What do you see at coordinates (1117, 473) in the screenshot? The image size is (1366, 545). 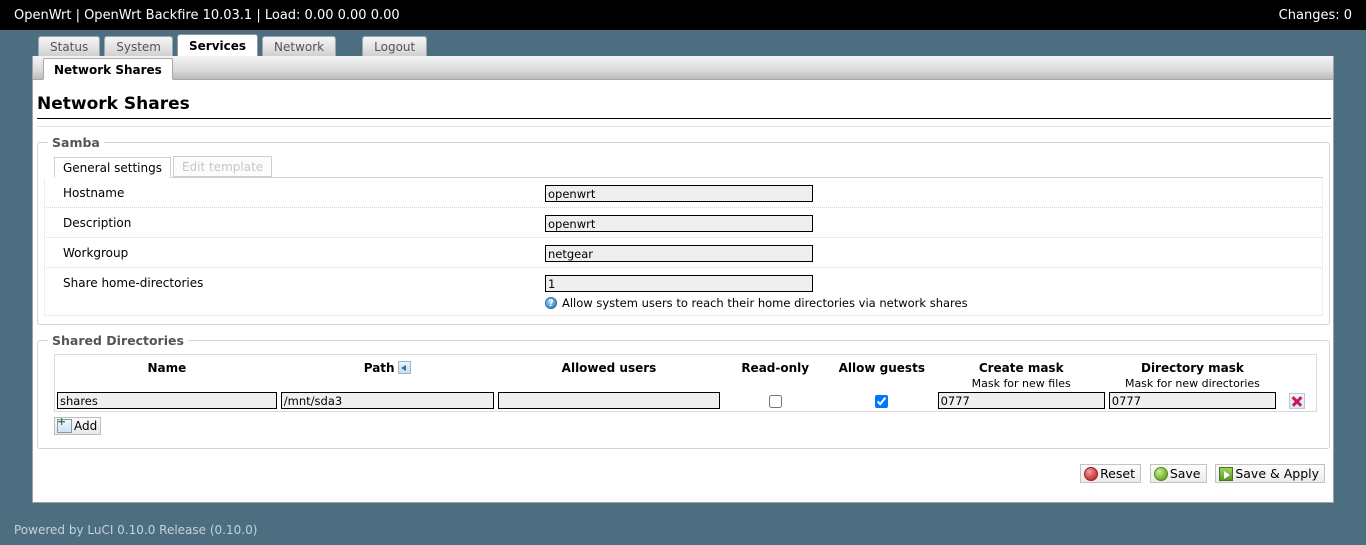 I see `reset-button-label: Reset` at bounding box center [1117, 473].